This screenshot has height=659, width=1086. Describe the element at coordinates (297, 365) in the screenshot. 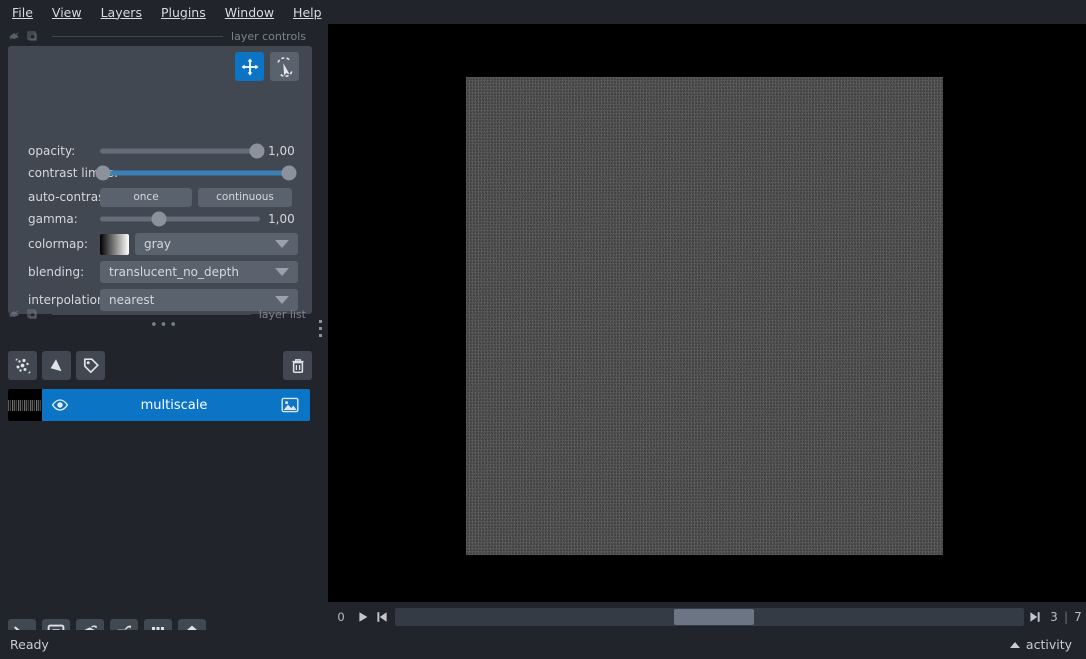

I see `delete-layer-button` at that location.